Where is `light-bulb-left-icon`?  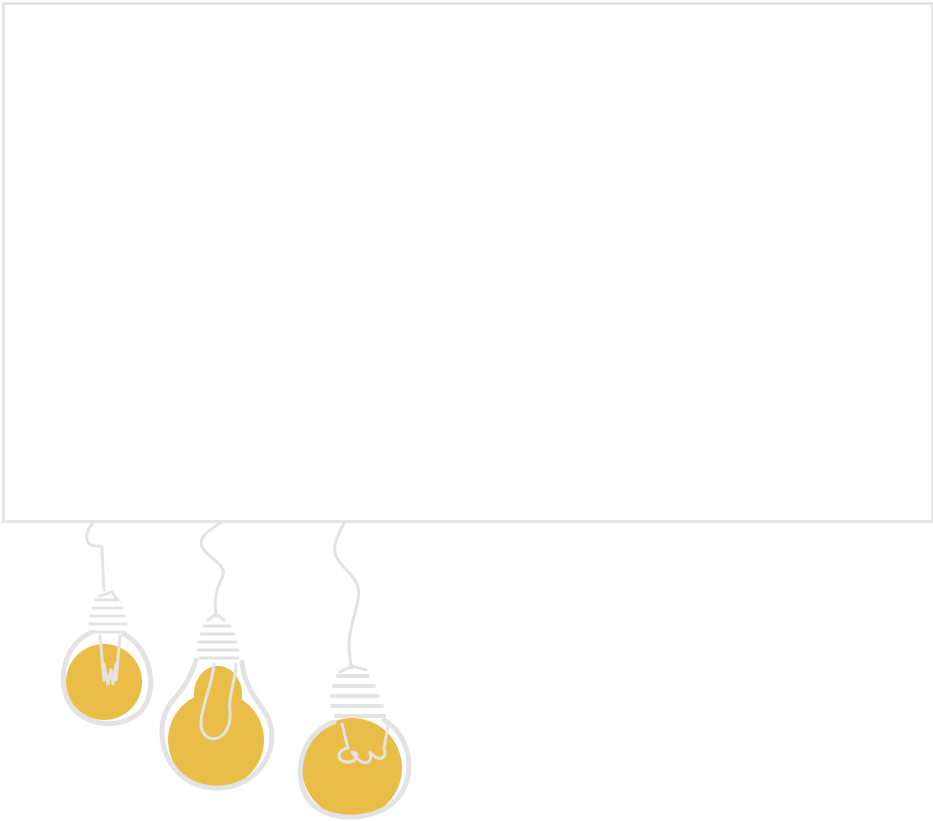
light-bulb-left-icon is located at coordinates (107, 623).